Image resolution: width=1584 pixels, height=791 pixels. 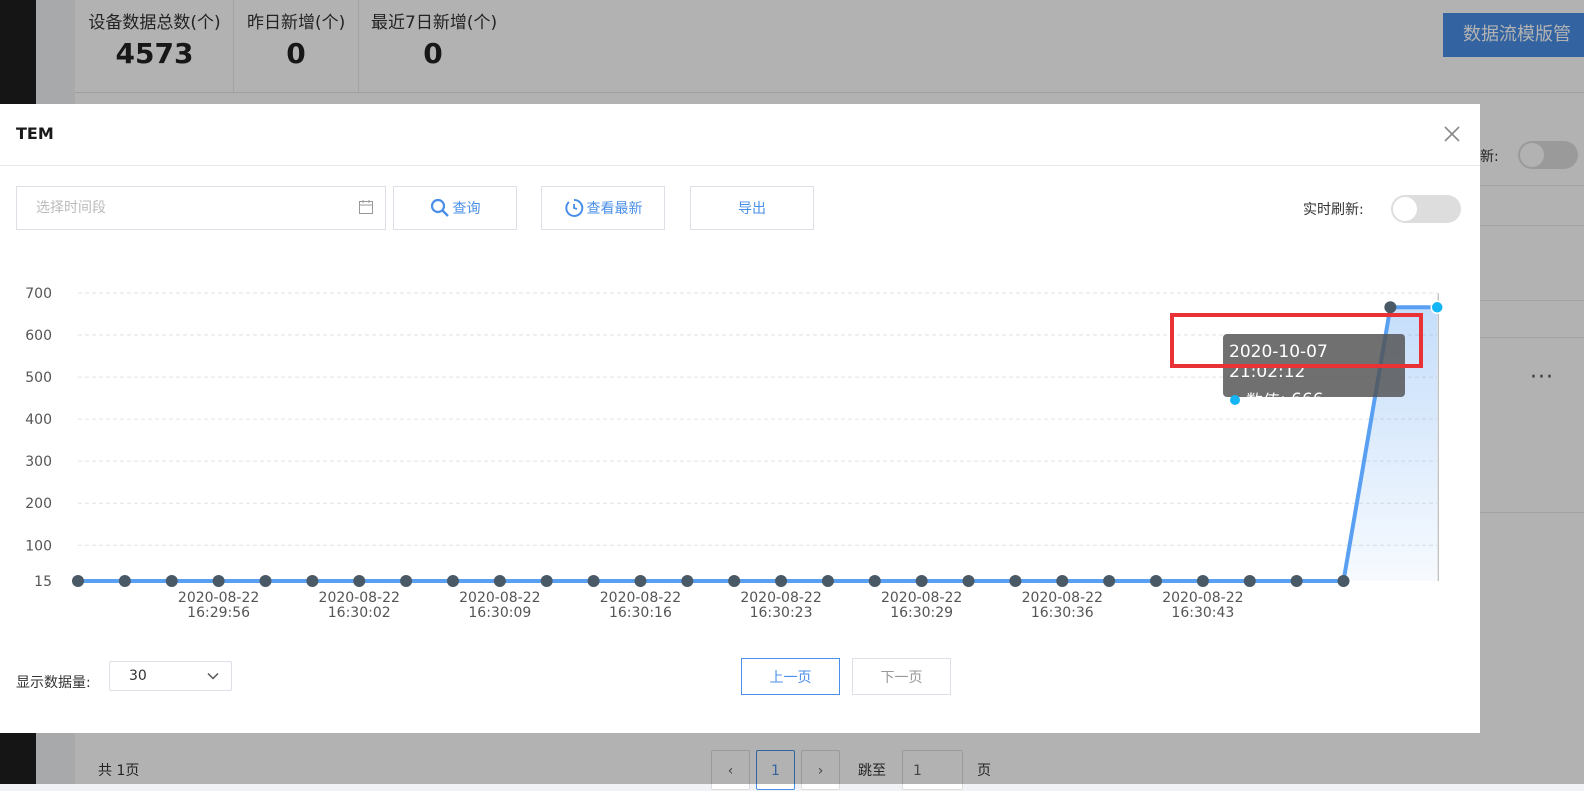 I want to click on chevron-down-icon, so click(x=213, y=676).